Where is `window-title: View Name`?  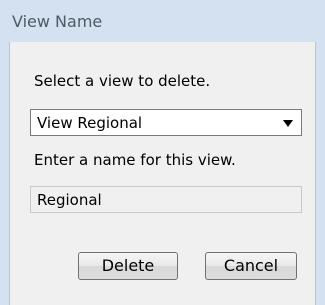 window-title: View Name is located at coordinates (57, 21).